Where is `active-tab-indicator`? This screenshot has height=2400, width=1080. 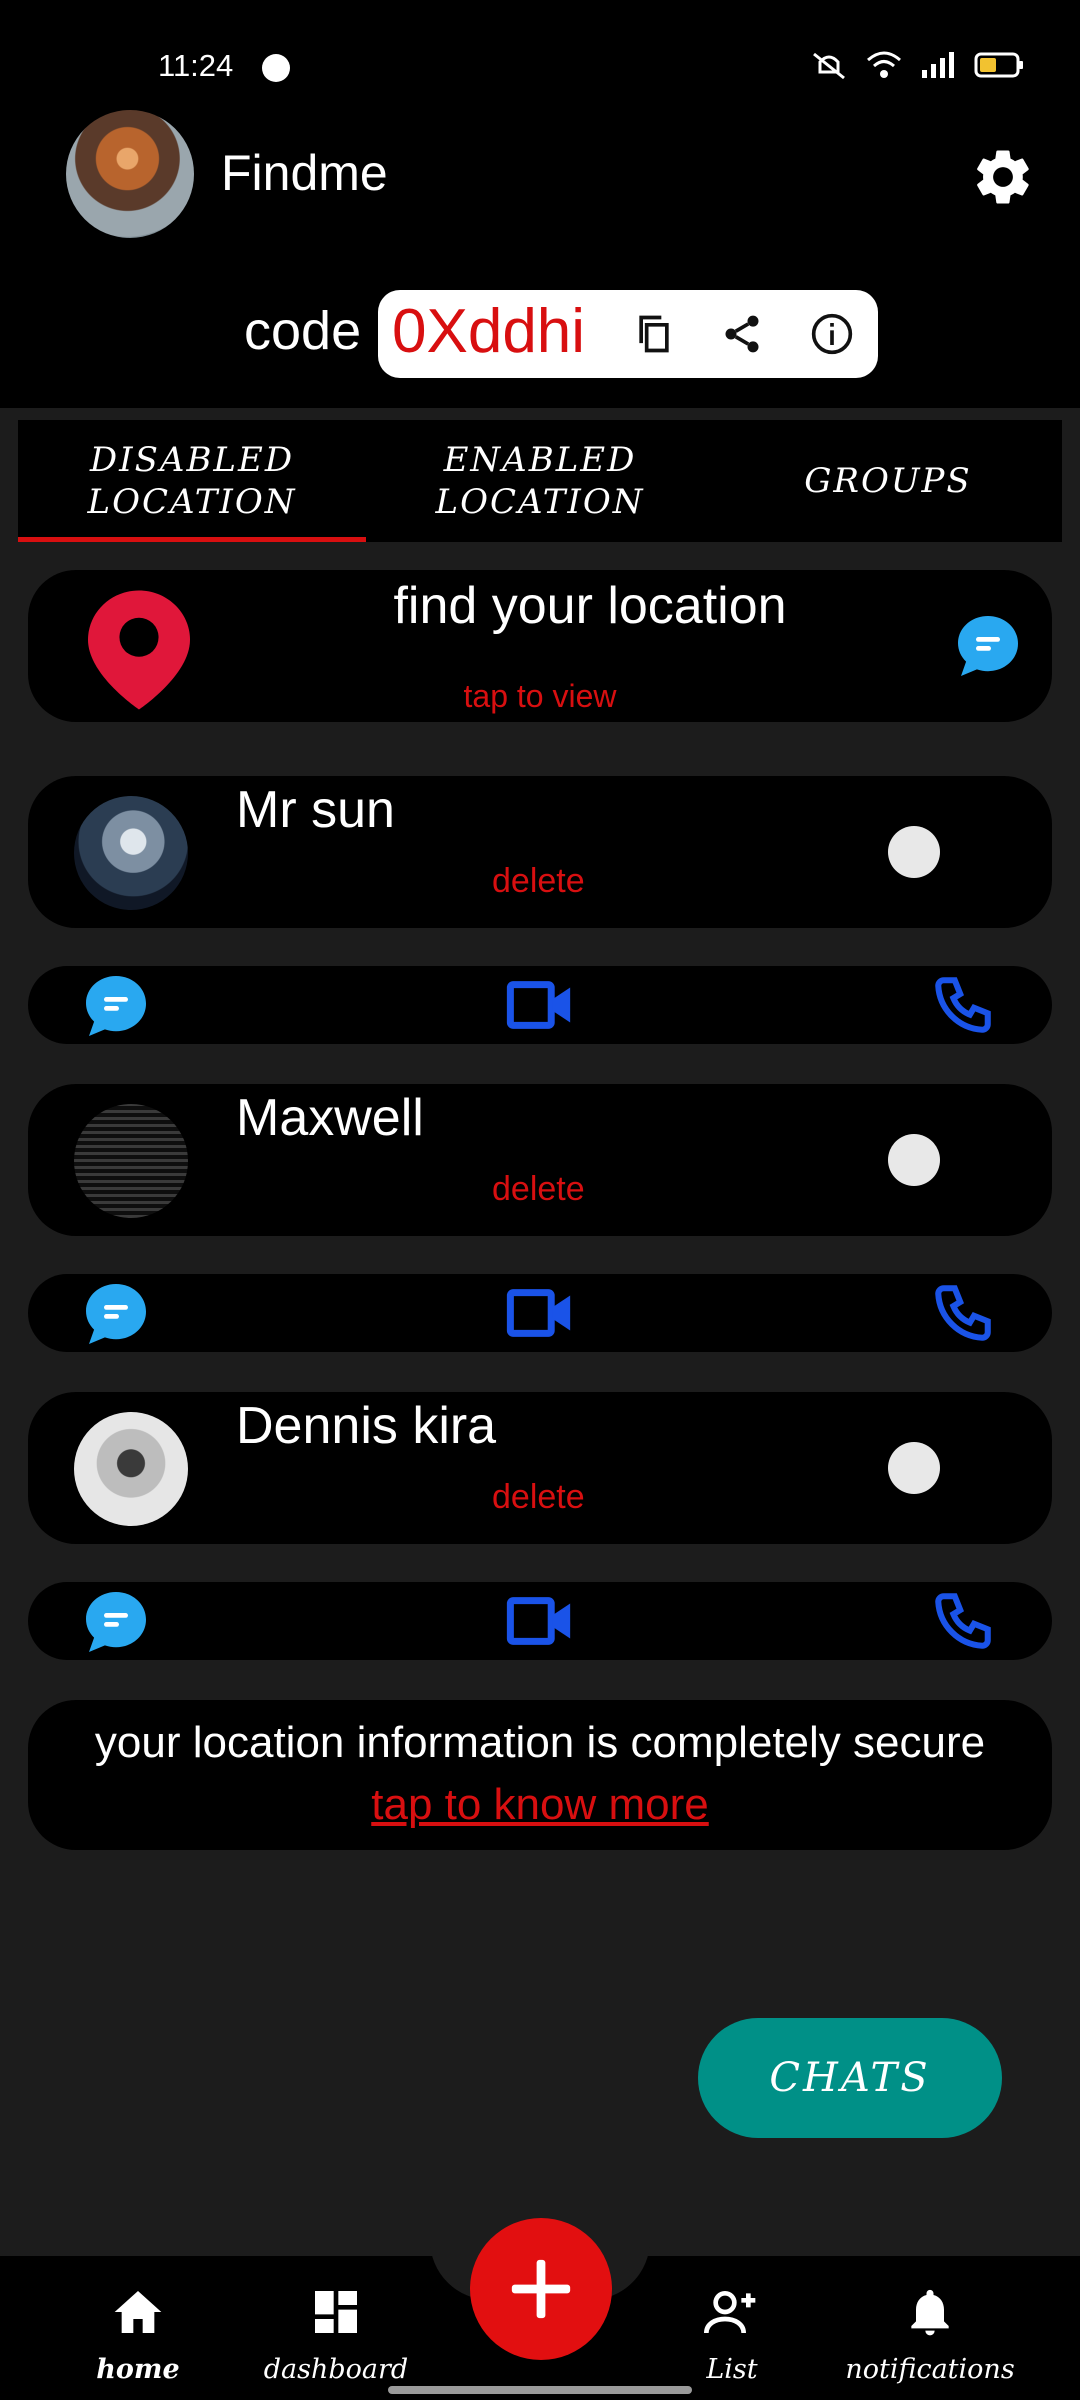 active-tab-indicator is located at coordinates (192, 539).